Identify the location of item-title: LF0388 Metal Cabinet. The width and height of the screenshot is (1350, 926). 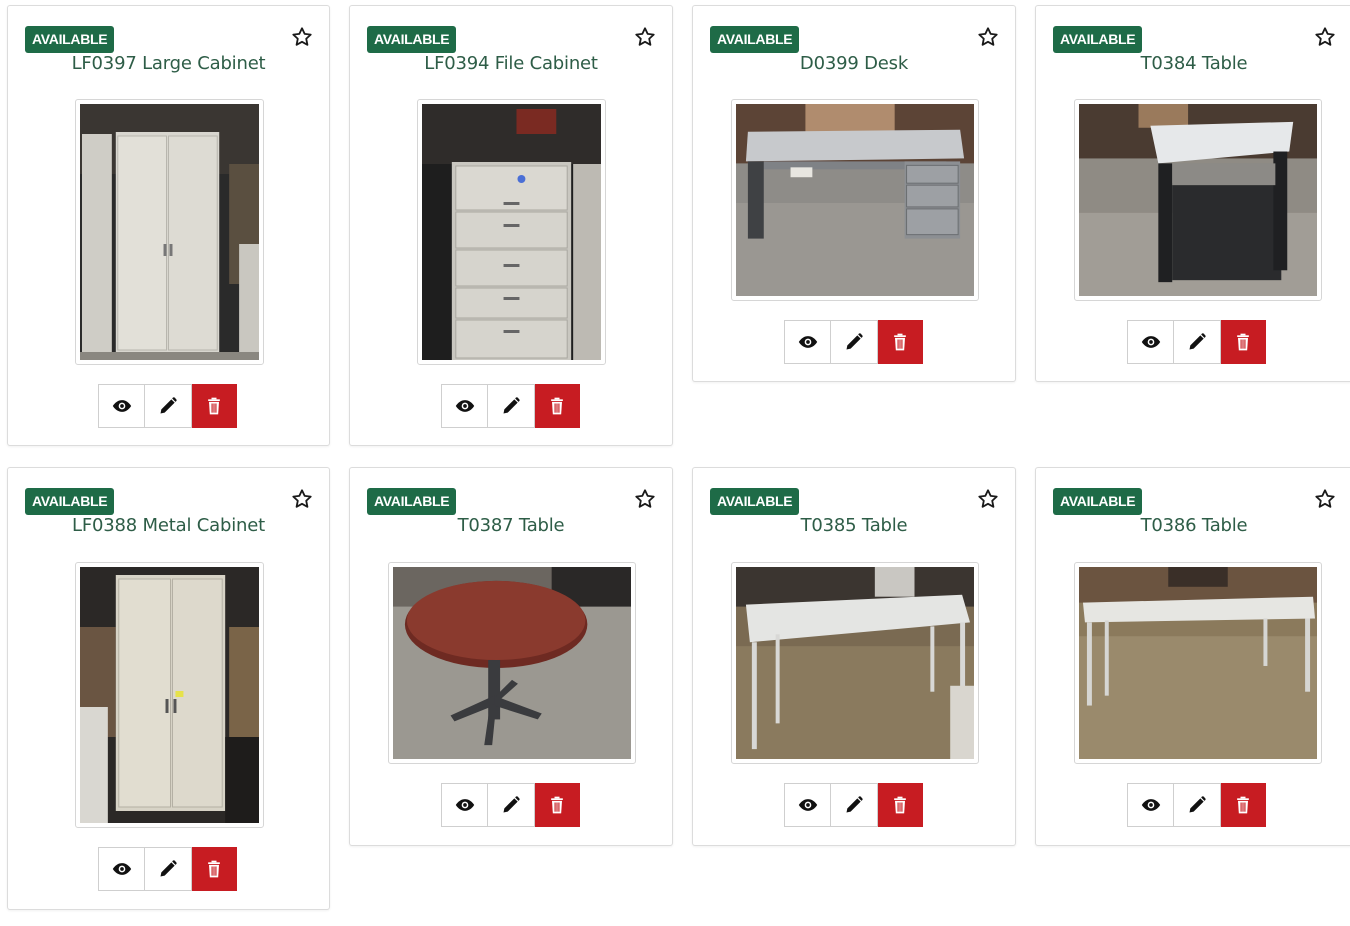
(168, 525).